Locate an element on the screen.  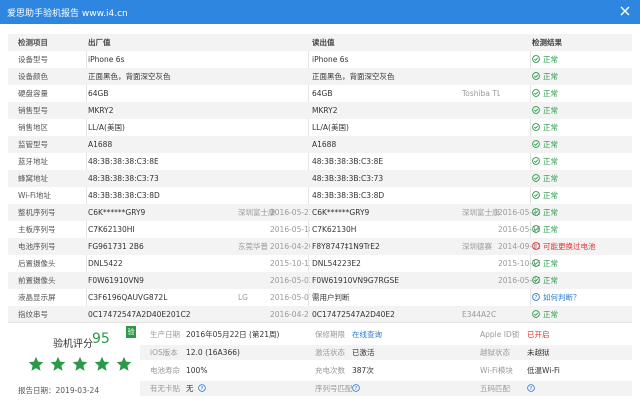
row-result: ? 如何判断？ is located at coordinates (580, 297).